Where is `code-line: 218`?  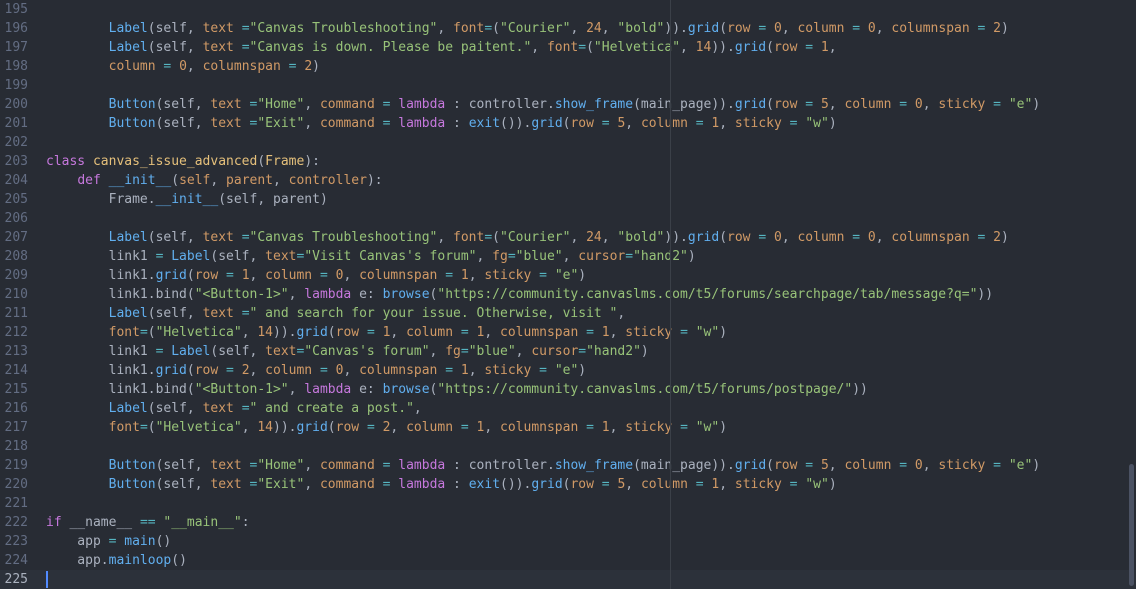 code-line: 218 is located at coordinates (568, 446).